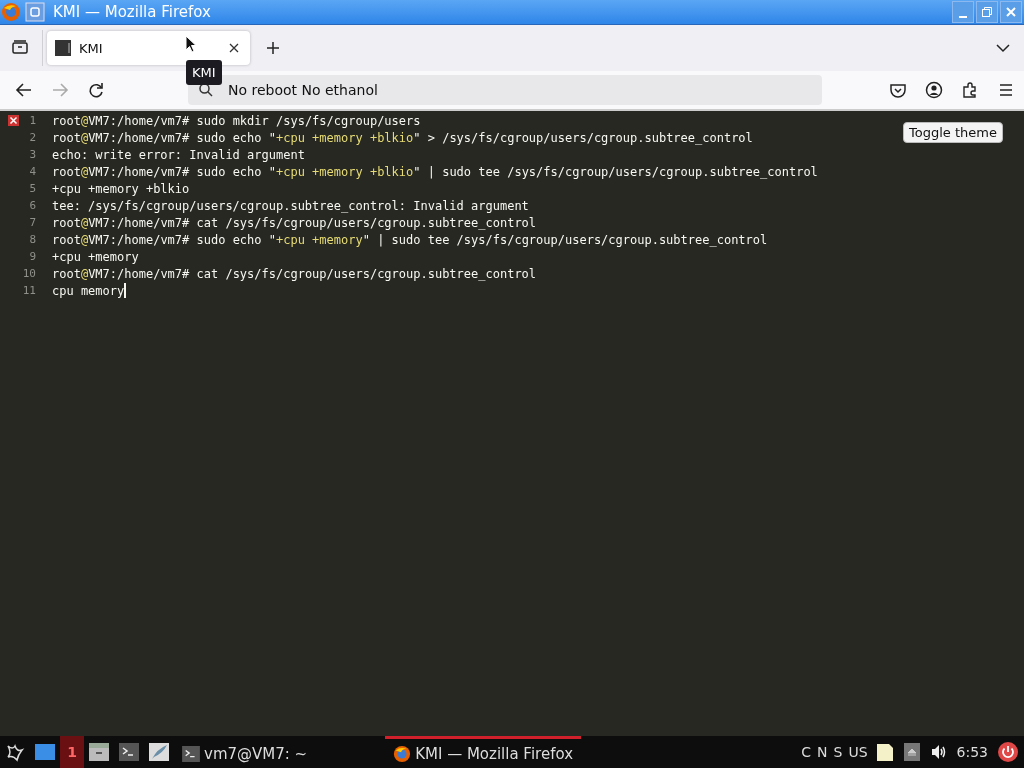 Image resolution: width=1024 pixels, height=768 pixels. Describe the element at coordinates (91, 48) in the screenshot. I see `tab-title: KMI` at that location.